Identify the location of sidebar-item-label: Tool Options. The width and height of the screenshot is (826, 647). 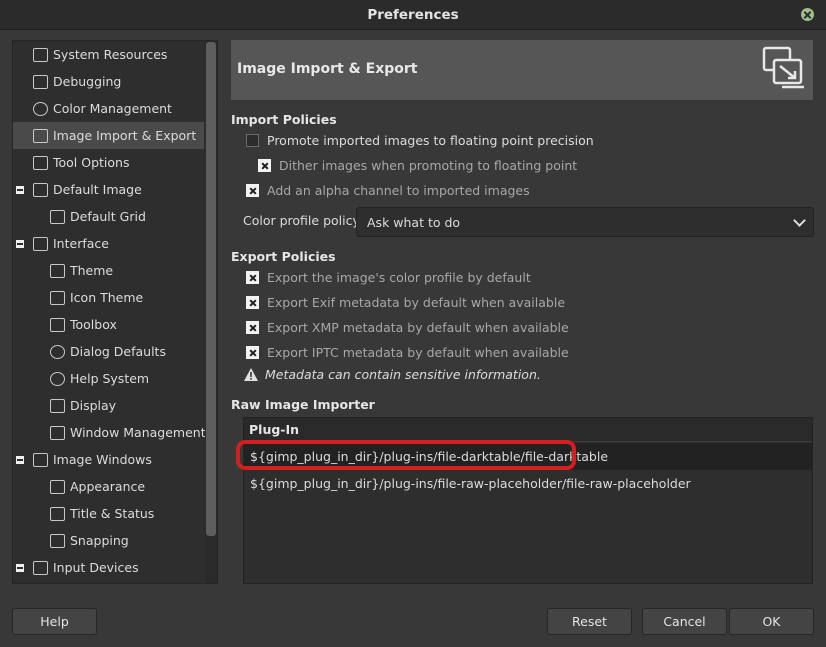
(91, 162).